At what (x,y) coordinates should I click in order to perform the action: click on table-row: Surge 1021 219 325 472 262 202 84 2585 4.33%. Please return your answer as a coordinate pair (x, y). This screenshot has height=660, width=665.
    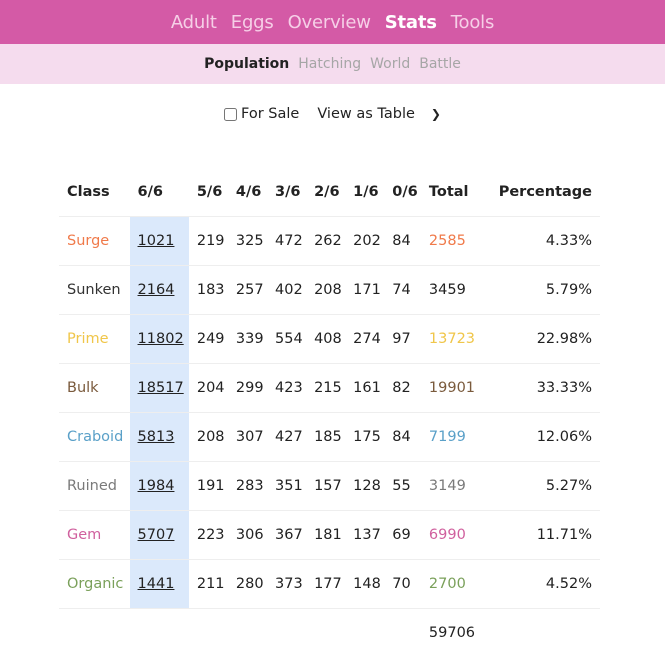
    Looking at the image, I should click on (329, 240).